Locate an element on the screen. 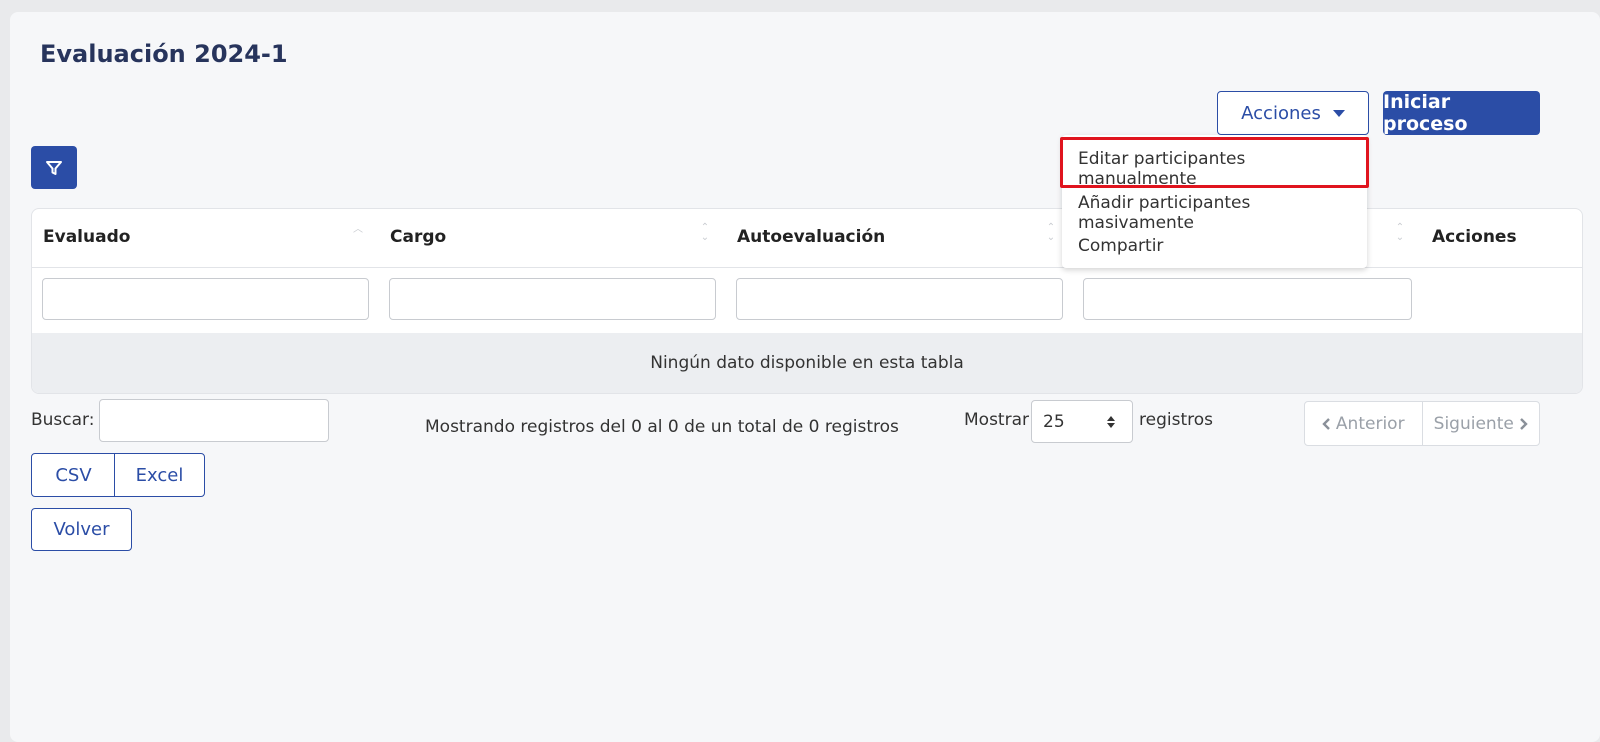  sort-asc-icon: ︿ is located at coordinates (358, 236).